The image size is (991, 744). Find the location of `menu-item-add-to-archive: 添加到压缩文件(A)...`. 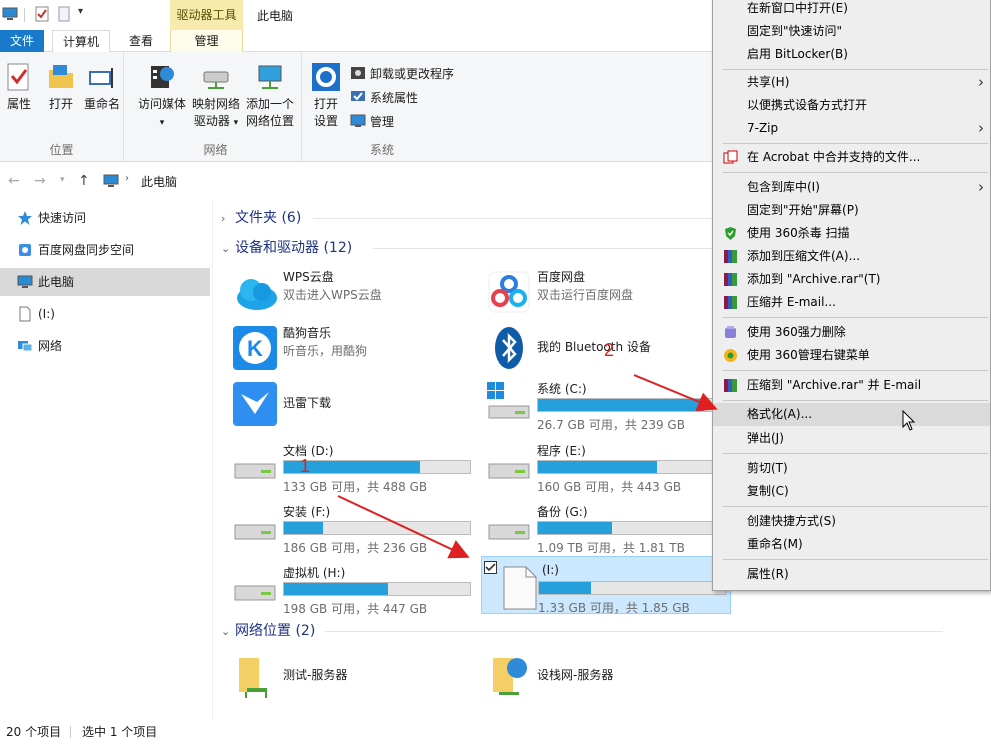

menu-item-add-to-archive: 添加到压缩文件(A)... is located at coordinates (851, 256).